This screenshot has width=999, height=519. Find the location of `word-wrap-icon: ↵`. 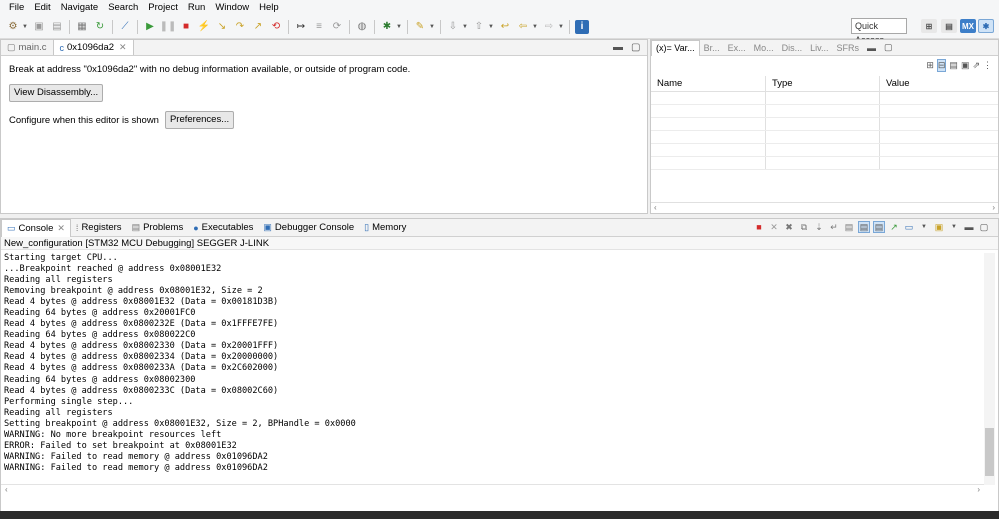

word-wrap-icon: ↵ is located at coordinates (834, 227).